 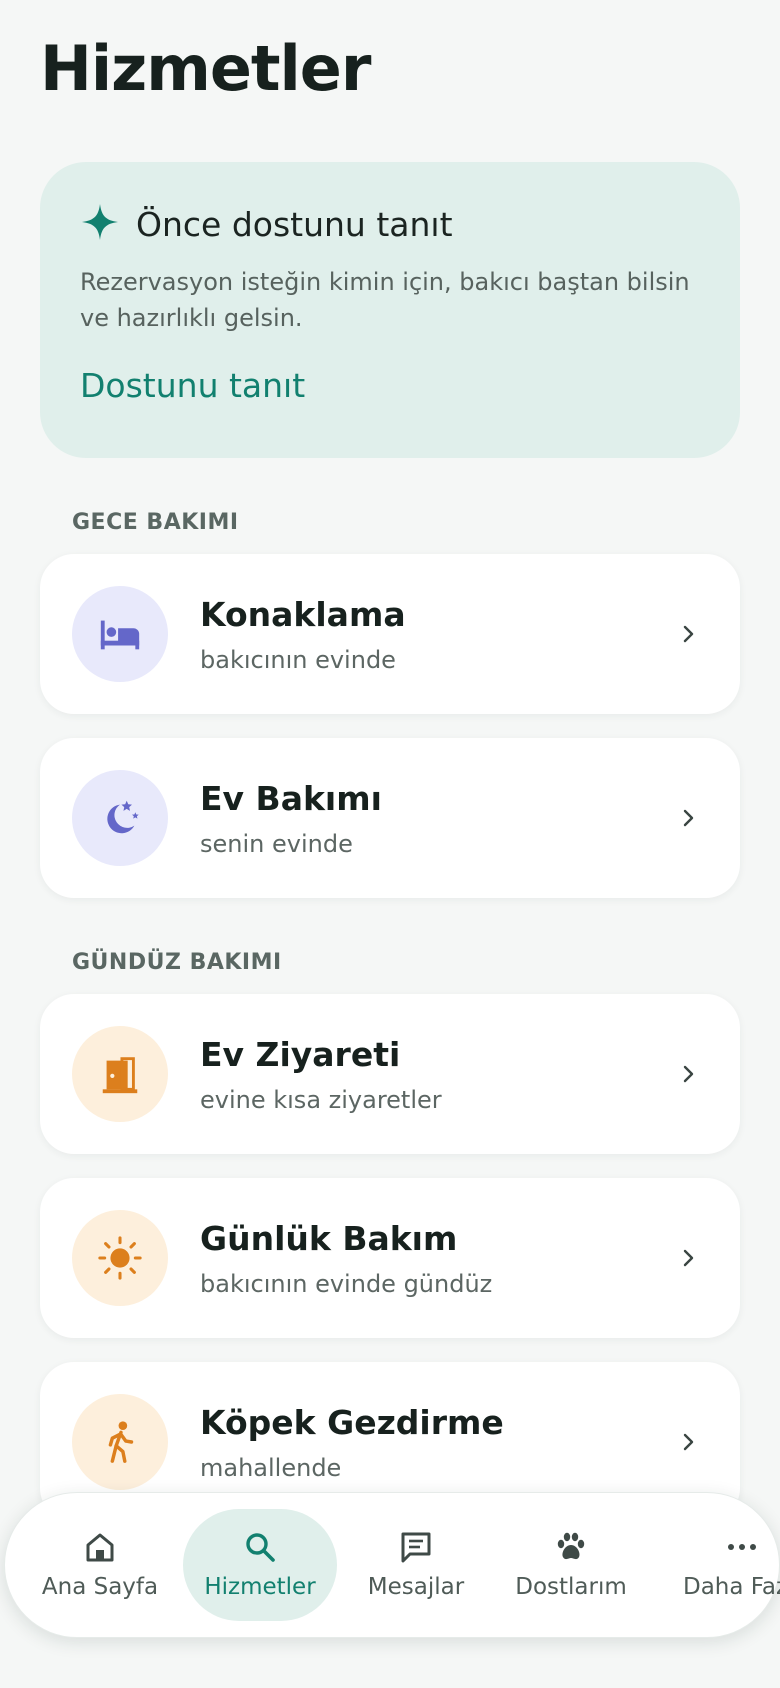 I want to click on message-icon, so click(x=416, y=1547).